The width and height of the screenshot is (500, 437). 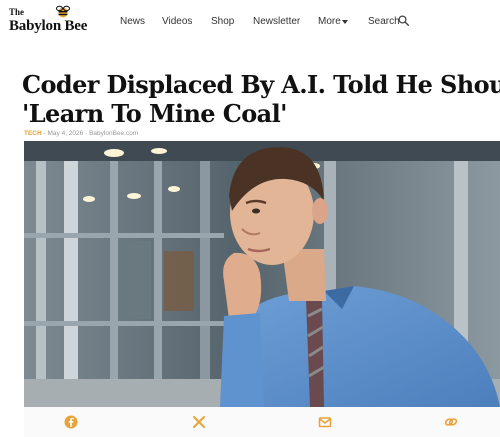 What do you see at coordinates (177, 21) in the screenshot?
I see `nav-videos: Videos` at bounding box center [177, 21].